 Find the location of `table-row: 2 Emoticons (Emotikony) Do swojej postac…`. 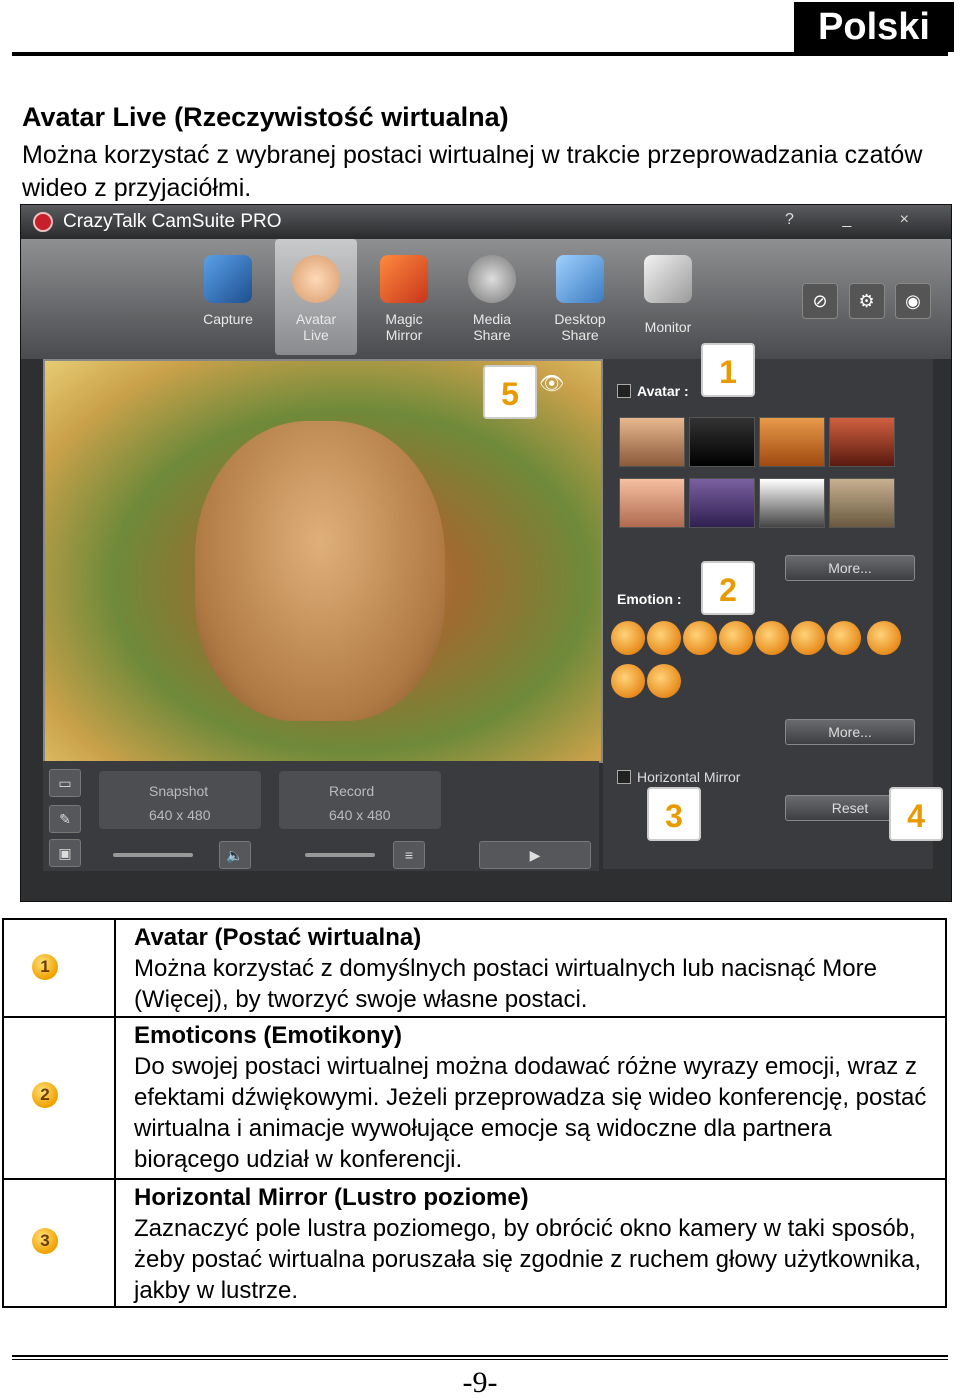

table-row: 2 Emoticons (Emotikony) Do swojej postac… is located at coordinates (474, 1099).